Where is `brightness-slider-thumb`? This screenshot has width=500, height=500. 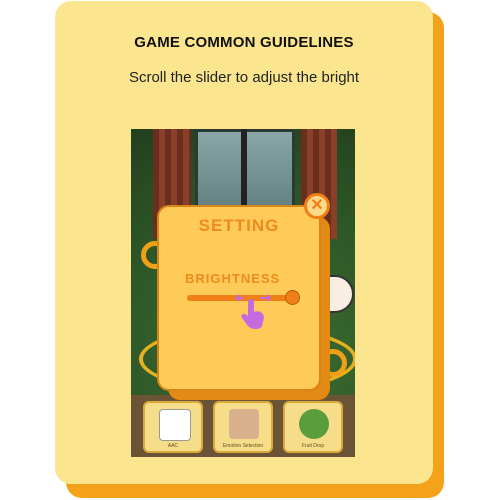
brightness-slider-thumb is located at coordinates (292, 297).